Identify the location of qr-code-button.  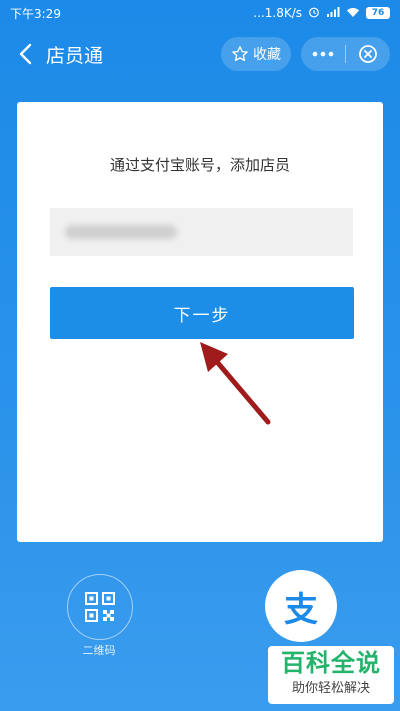
(100, 607).